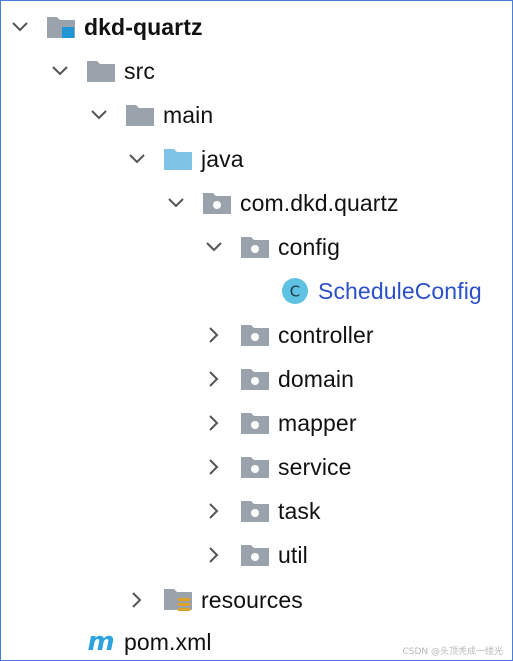  I want to click on tree-node-controller: controller, so click(287, 335).